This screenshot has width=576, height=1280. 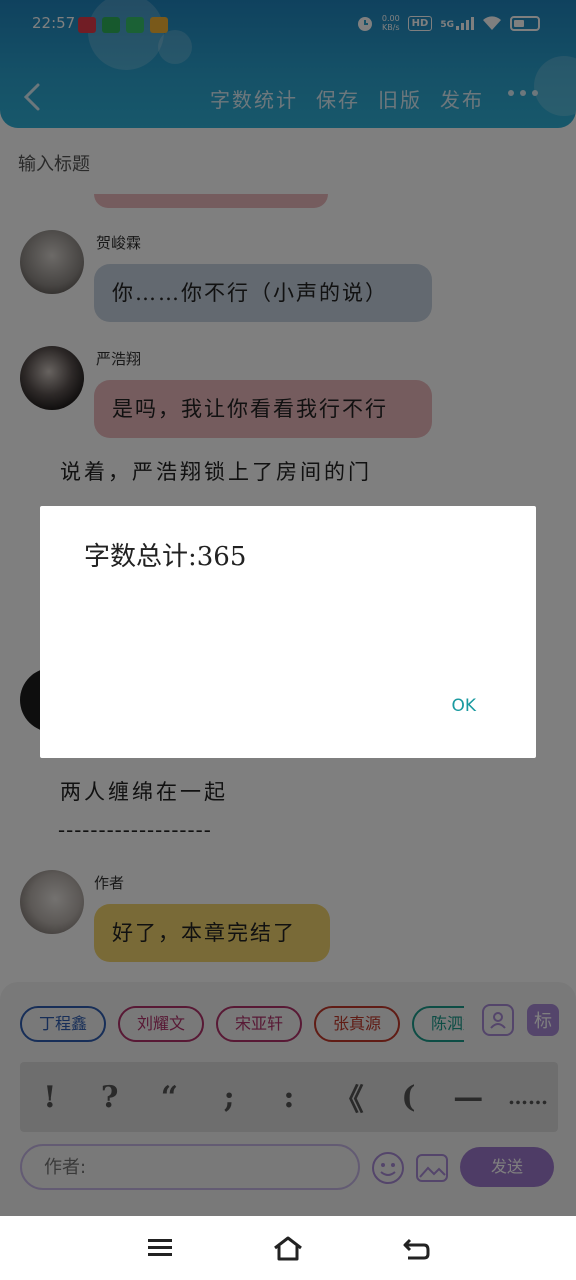 What do you see at coordinates (416, 1248) in the screenshot?
I see `back-icon` at bounding box center [416, 1248].